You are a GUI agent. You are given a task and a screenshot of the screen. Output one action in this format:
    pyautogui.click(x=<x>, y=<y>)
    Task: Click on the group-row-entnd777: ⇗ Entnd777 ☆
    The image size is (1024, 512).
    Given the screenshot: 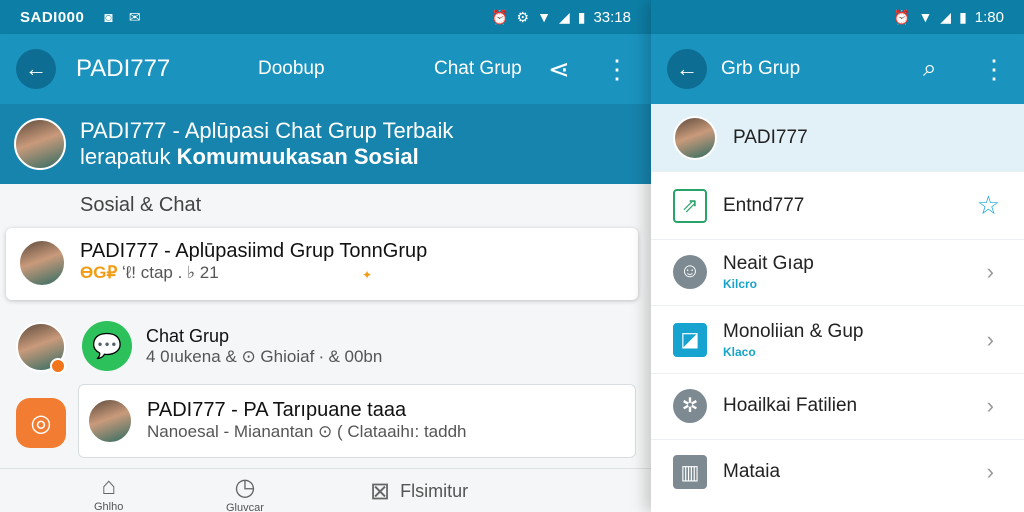 What is the action you would take?
    pyautogui.click(x=837, y=206)
    